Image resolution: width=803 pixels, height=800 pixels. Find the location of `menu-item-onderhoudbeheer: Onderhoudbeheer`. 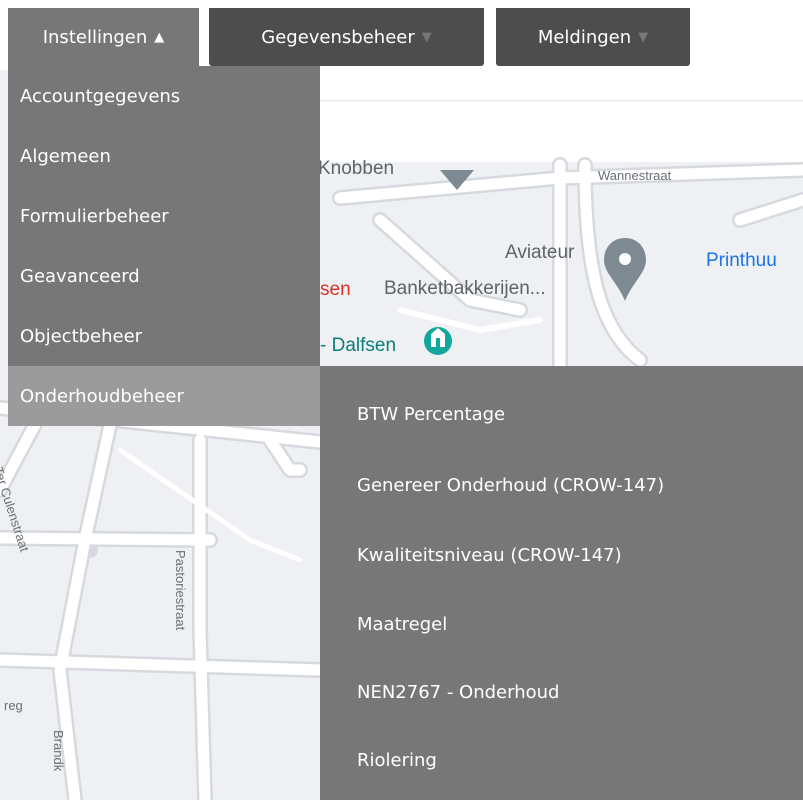

menu-item-onderhoudbeheer: Onderhoudbeheer is located at coordinates (164, 396).